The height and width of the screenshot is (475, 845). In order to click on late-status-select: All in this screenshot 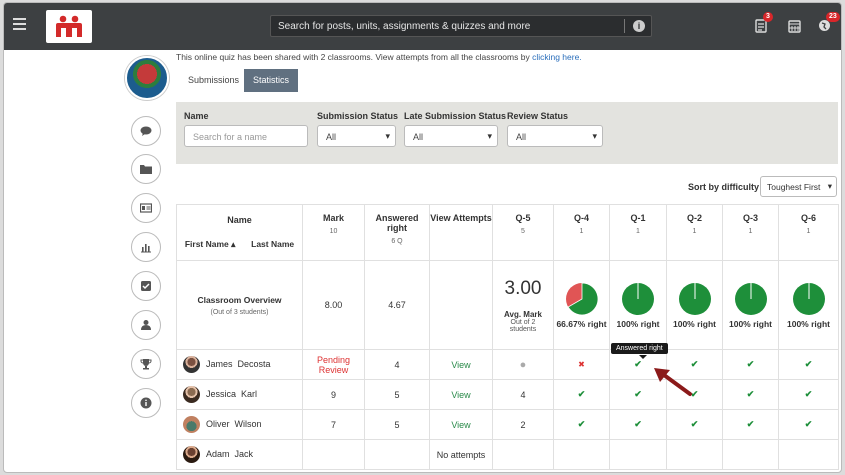, I will do `click(451, 136)`.